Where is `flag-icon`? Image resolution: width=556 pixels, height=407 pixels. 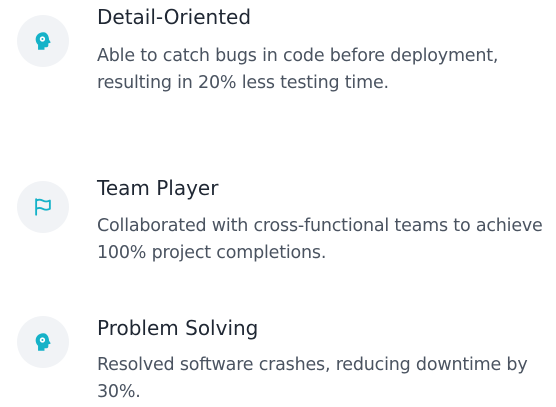 flag-icon is located at coordinates (43, 207).